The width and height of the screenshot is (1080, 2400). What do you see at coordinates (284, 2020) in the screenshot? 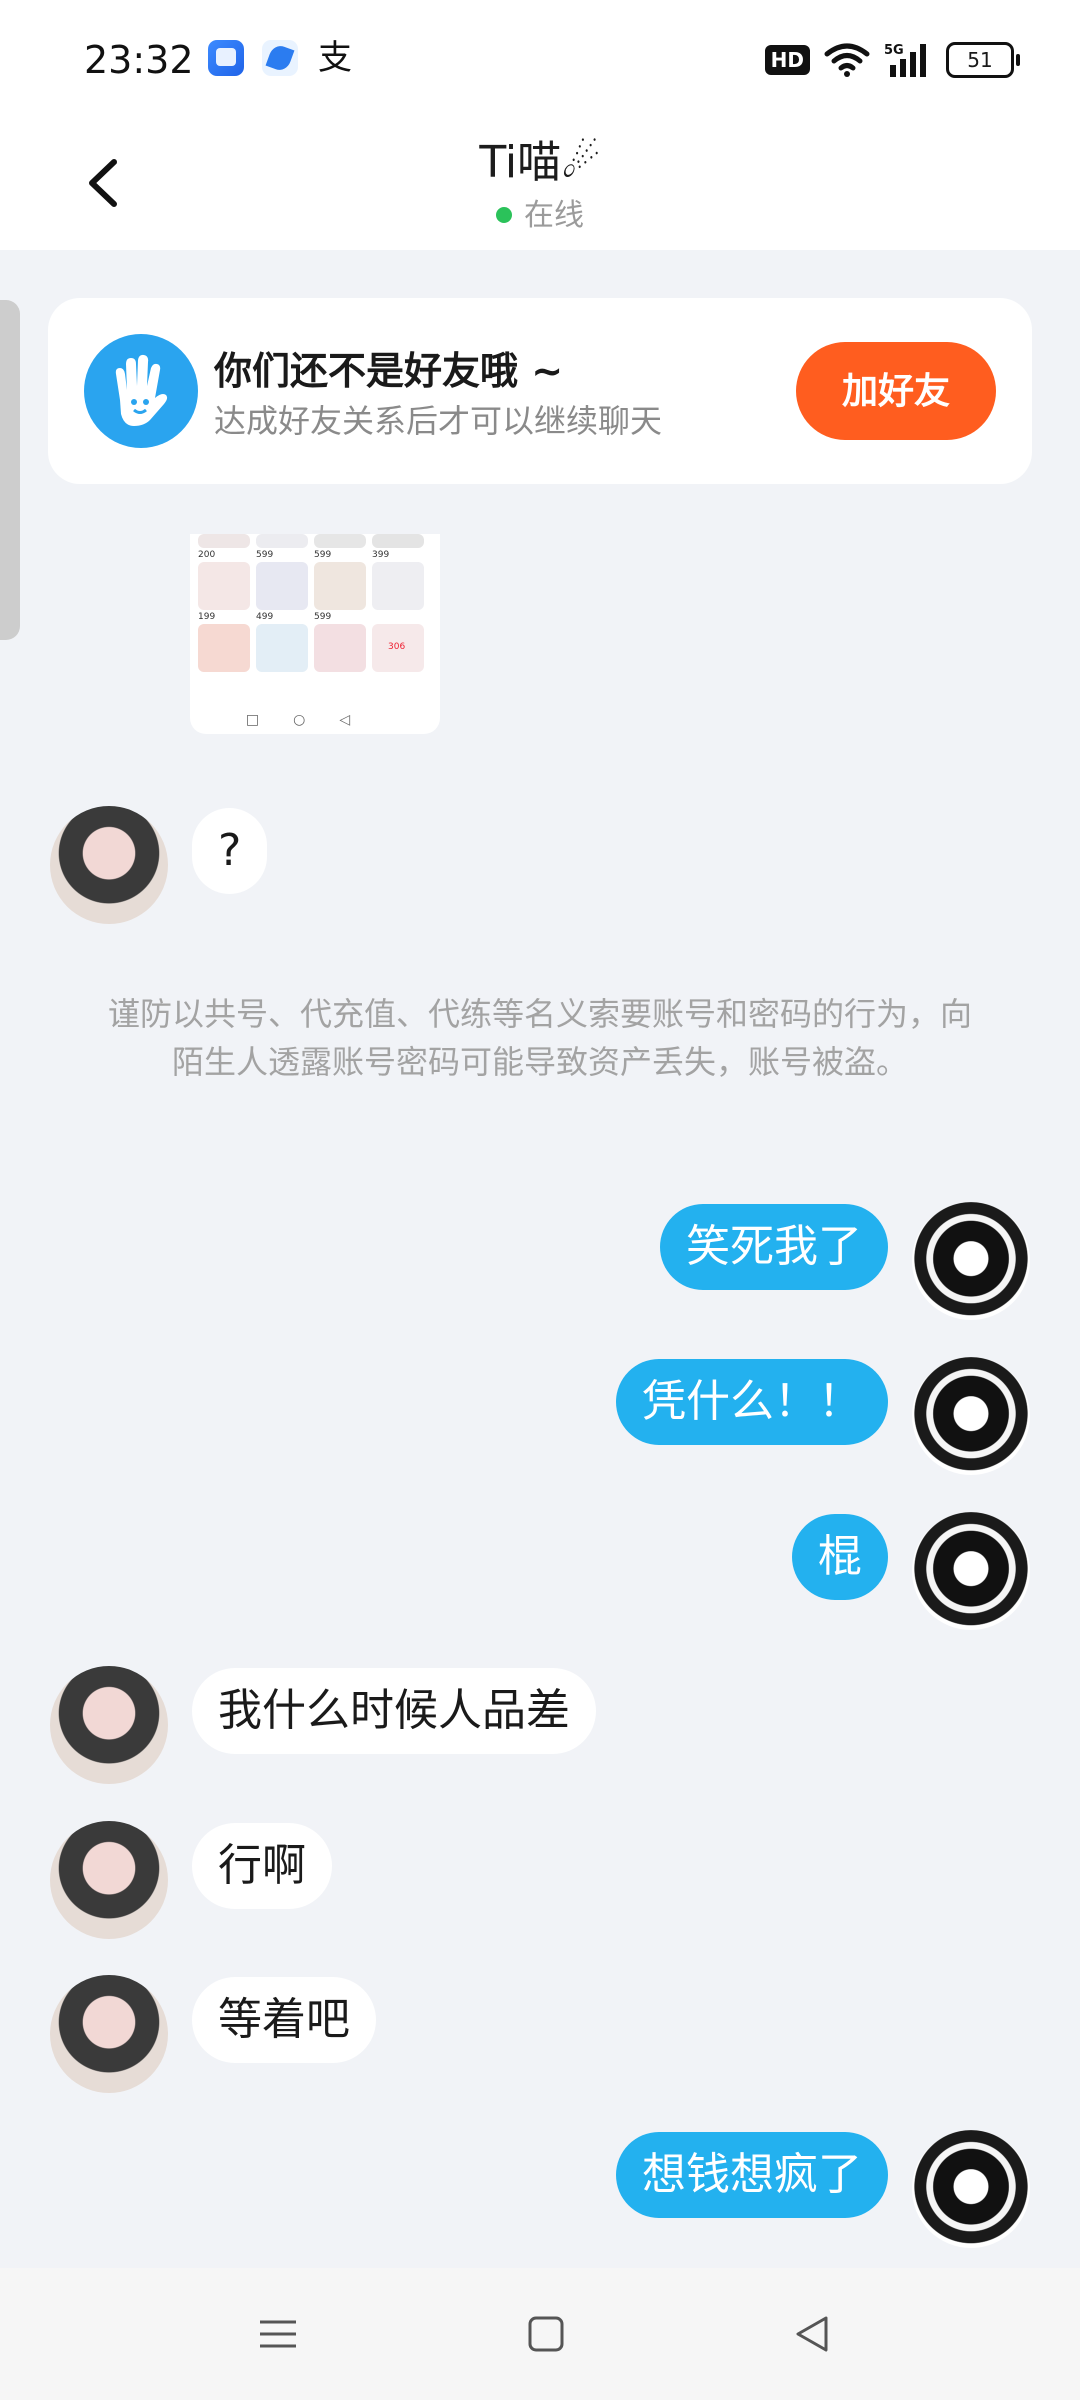
I see `incoming-message-bubble: 等着吧` at bounding box center [284, 2020].